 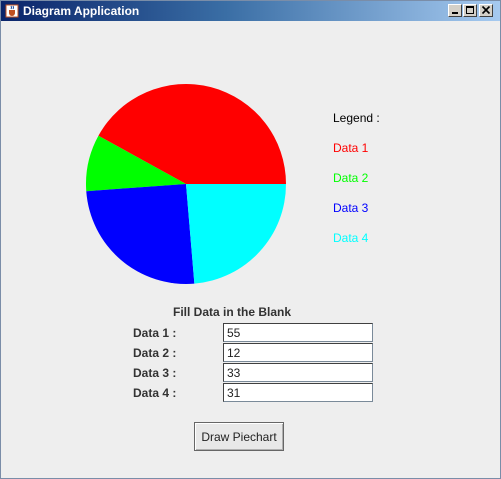 What do you see at coordinates (356, 118) in the screenshot?
I see `legend-heading: Legend :` at bounding box center [356, 118].